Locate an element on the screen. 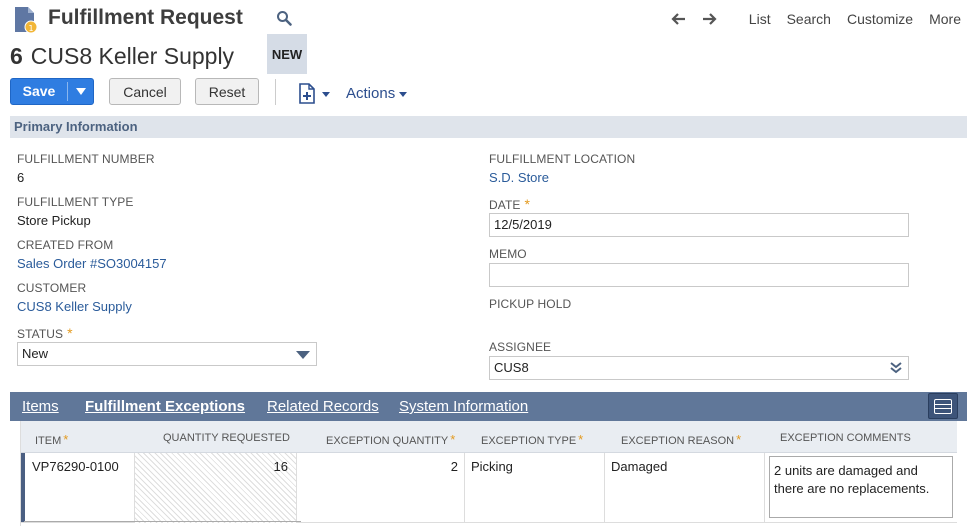  column-header-exception-quantity: EXCEPTION QUANTITY * is located at coordinates (390, 439).